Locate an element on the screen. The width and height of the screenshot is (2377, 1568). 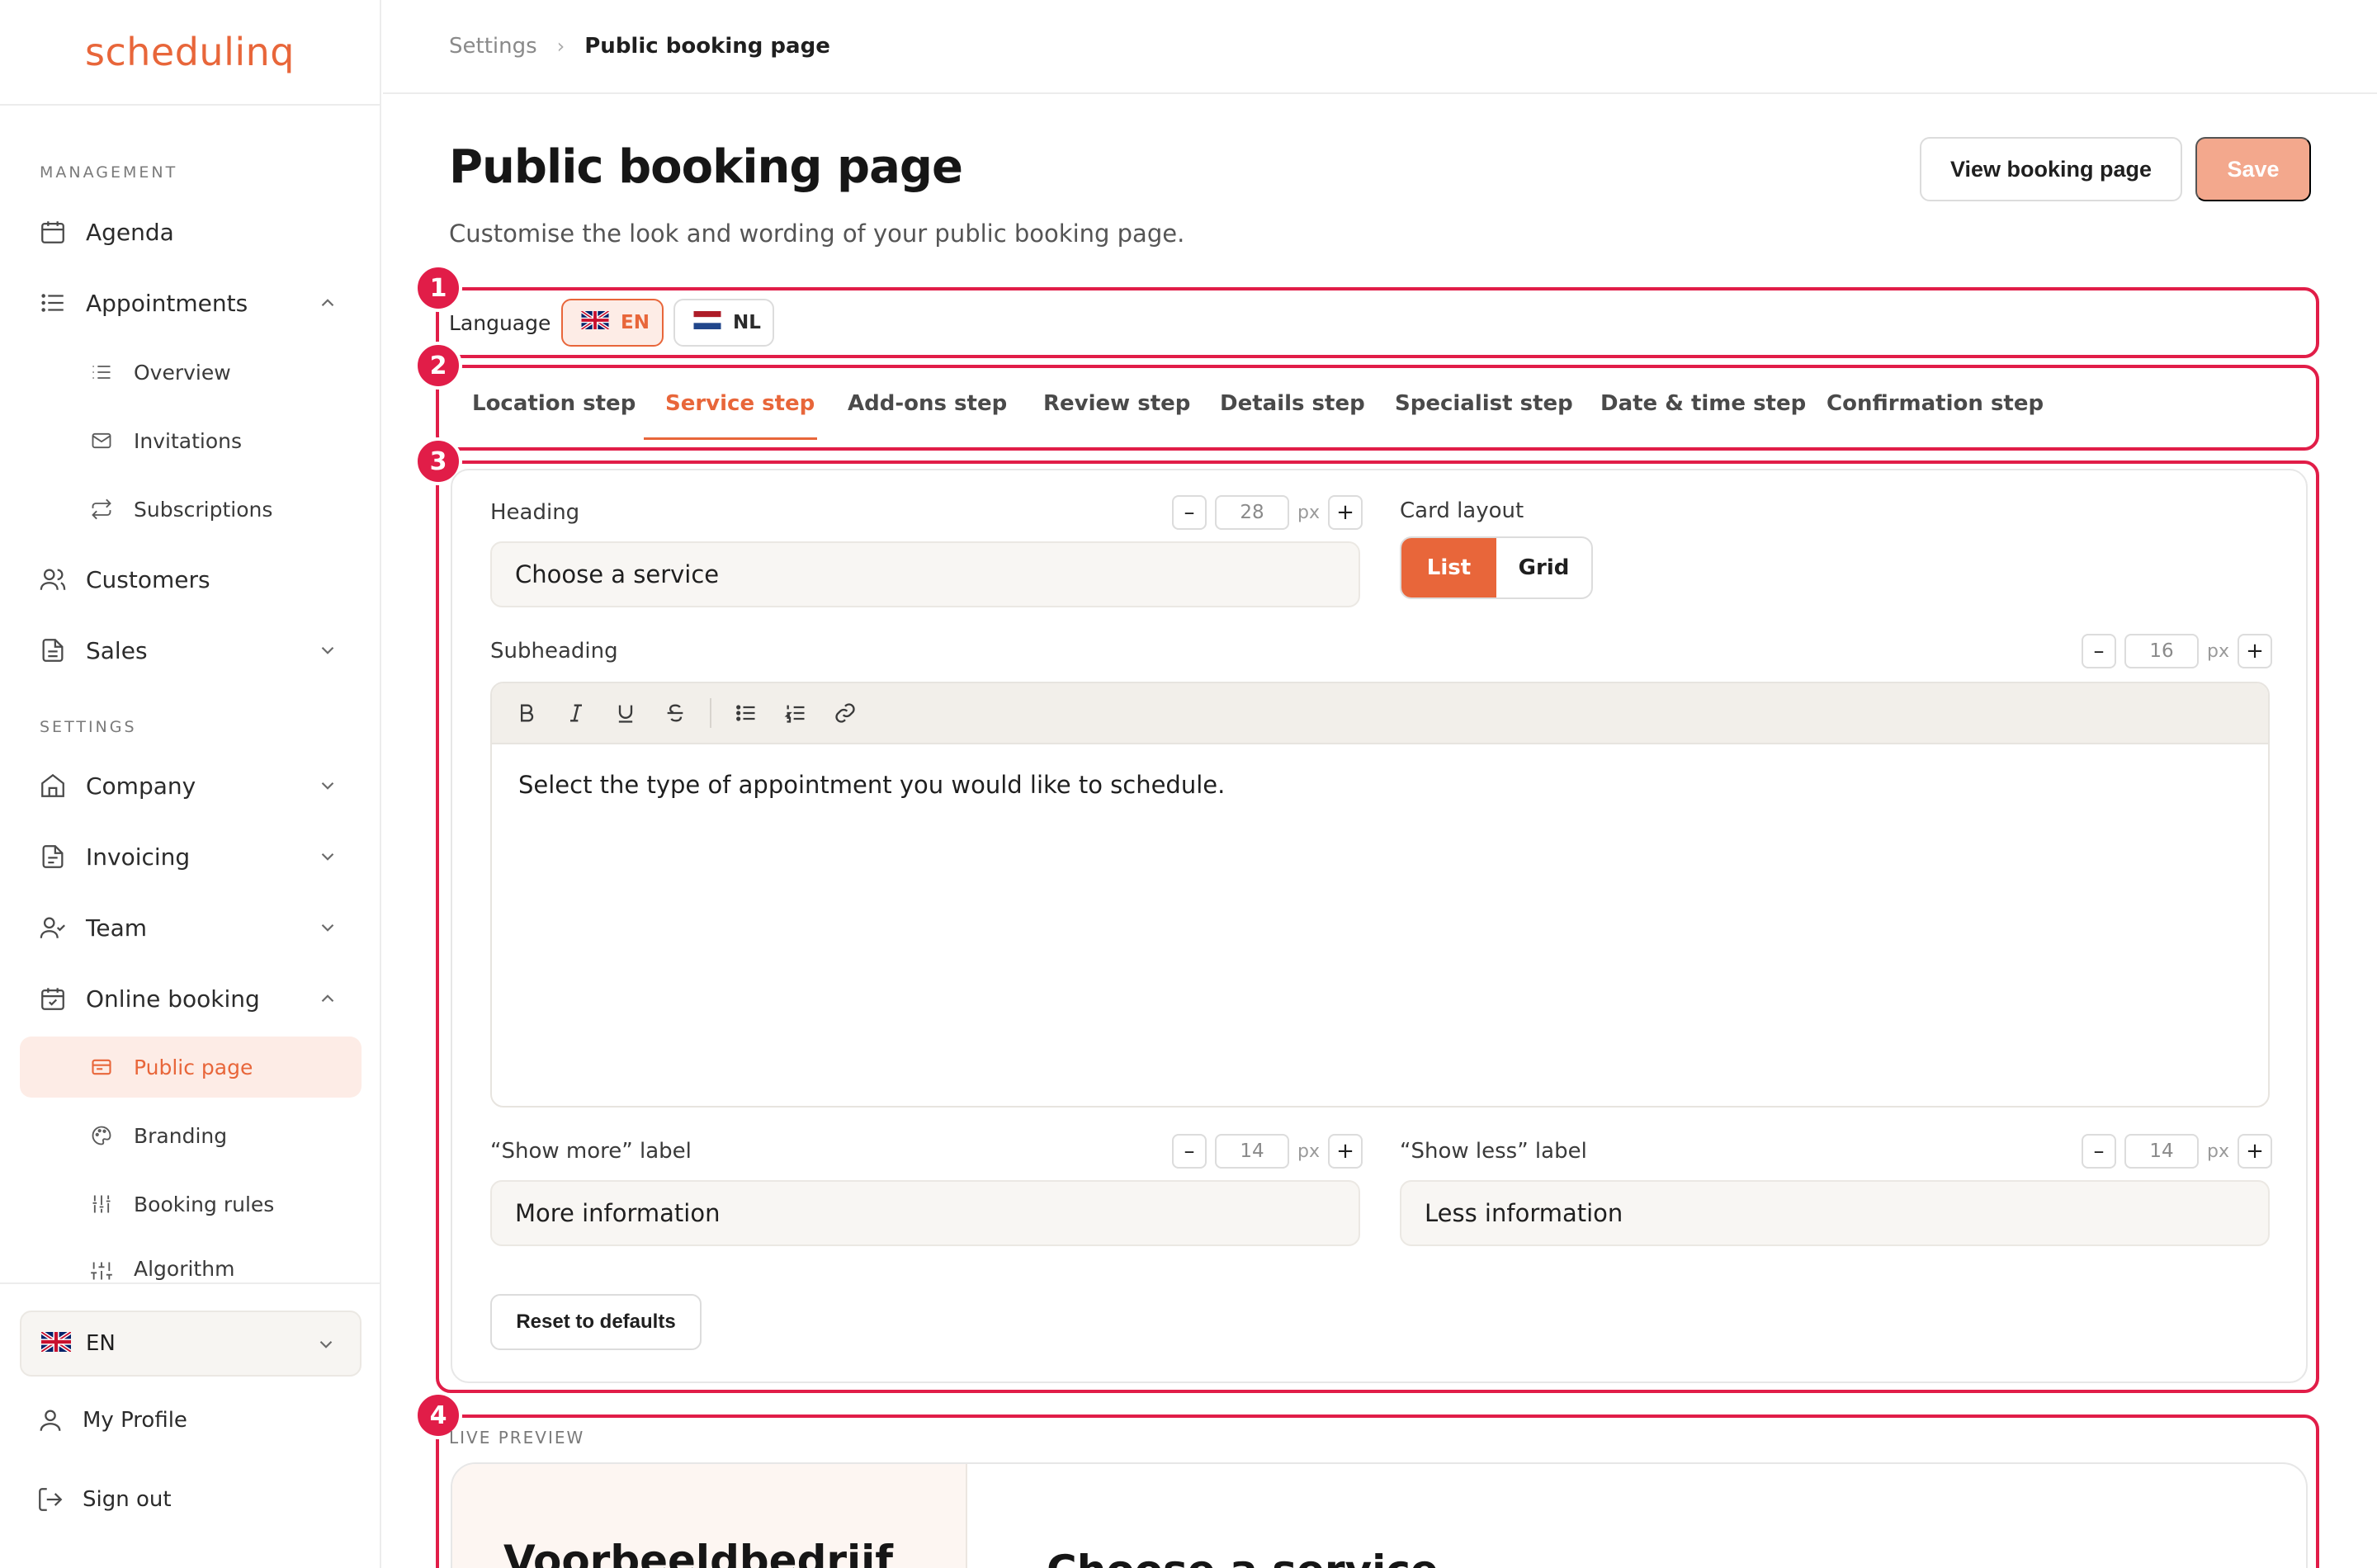
sidebar-item-label: Subscriptions is located at coordinates (203, 509).